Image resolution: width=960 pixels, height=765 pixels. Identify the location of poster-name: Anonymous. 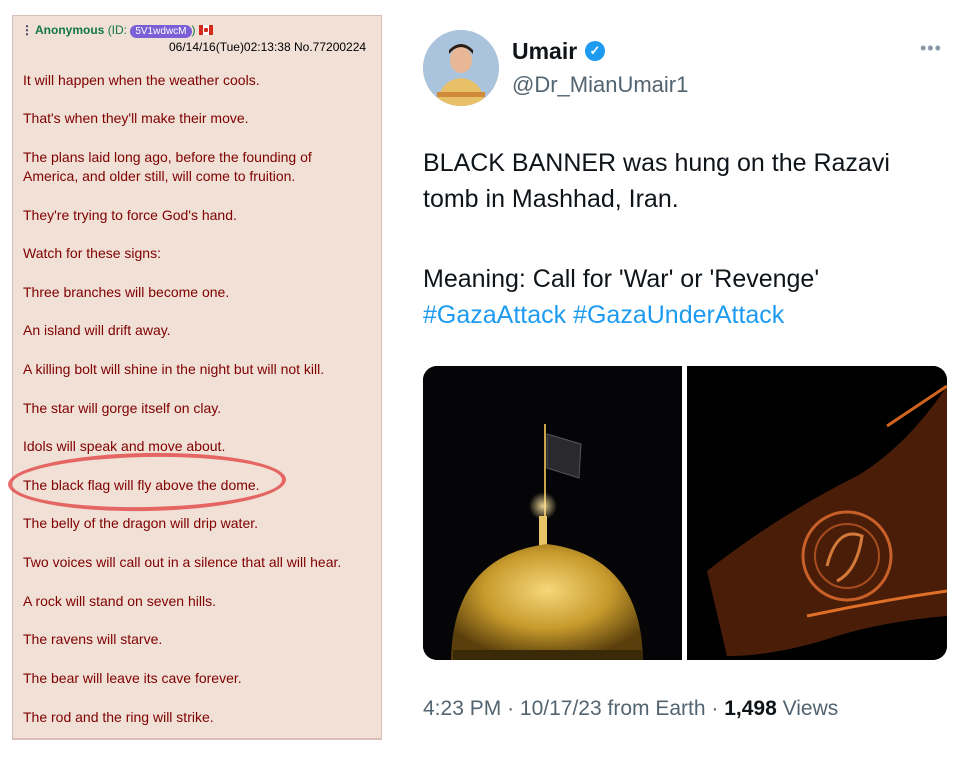
(70, 30).